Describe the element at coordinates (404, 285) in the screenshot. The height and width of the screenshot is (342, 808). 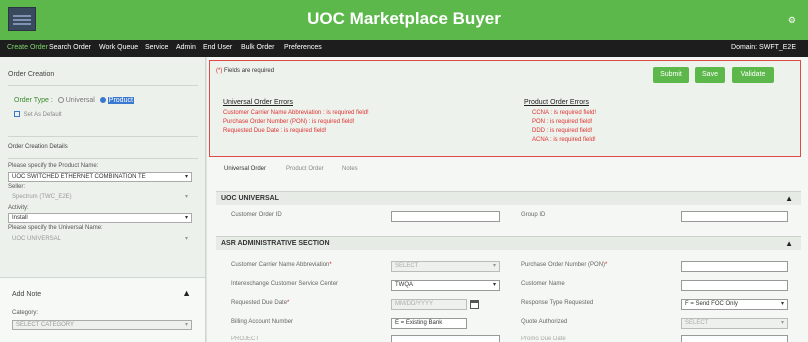
I see `iccsc-value: TWQA` at that location.